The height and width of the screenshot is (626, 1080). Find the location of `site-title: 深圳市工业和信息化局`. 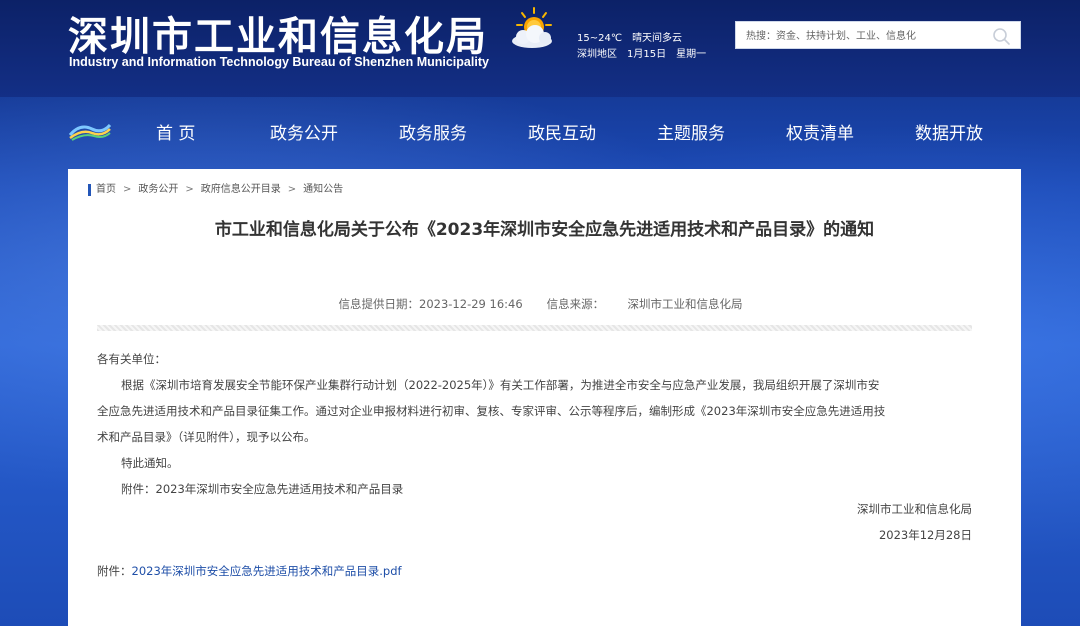

site-title: 深圳市工业和信息化局 is located at coordinates (278, 33).